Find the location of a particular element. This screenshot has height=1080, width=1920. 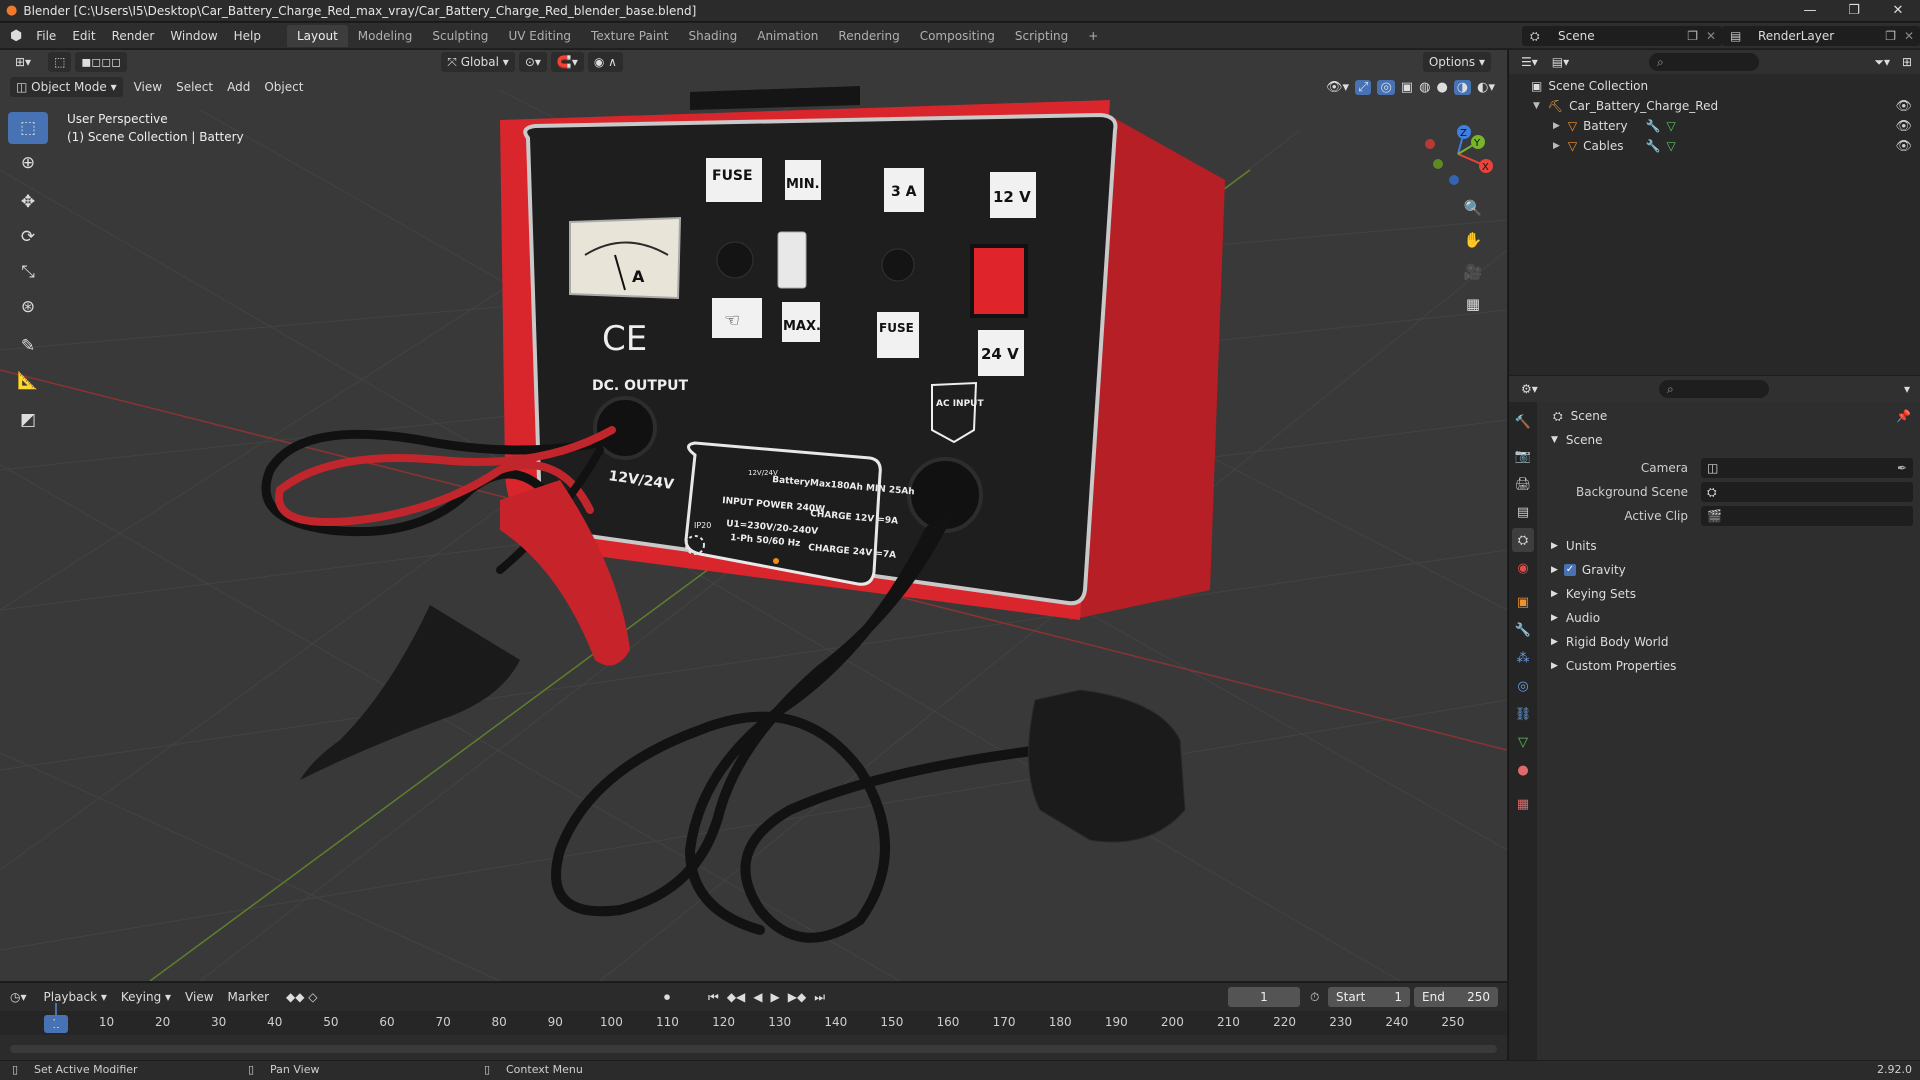

scene-selector: ⛭ Scene ❐ ✕ is located at coordinates (1622, 36).